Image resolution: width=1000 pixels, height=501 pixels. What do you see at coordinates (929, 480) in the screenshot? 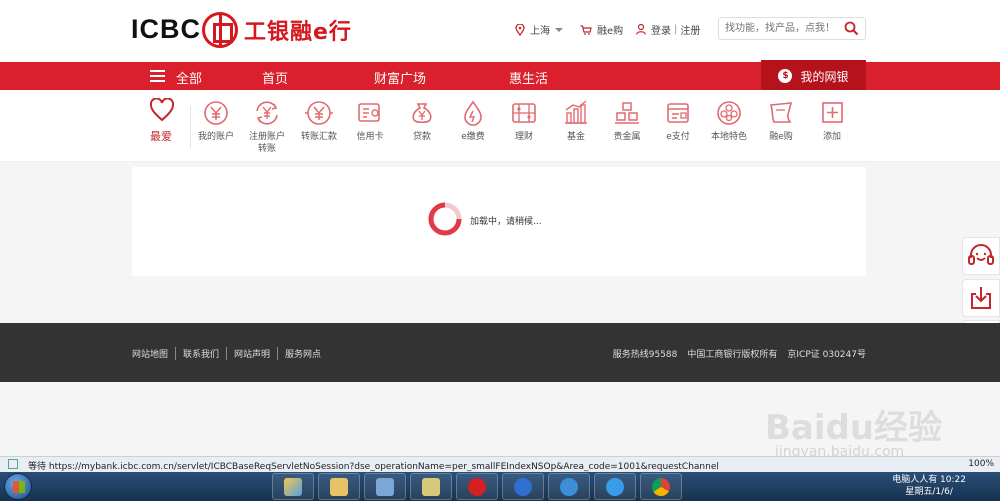
I see `clock-time: 电脑人人有 10:22` at bounding box center [929, 480].